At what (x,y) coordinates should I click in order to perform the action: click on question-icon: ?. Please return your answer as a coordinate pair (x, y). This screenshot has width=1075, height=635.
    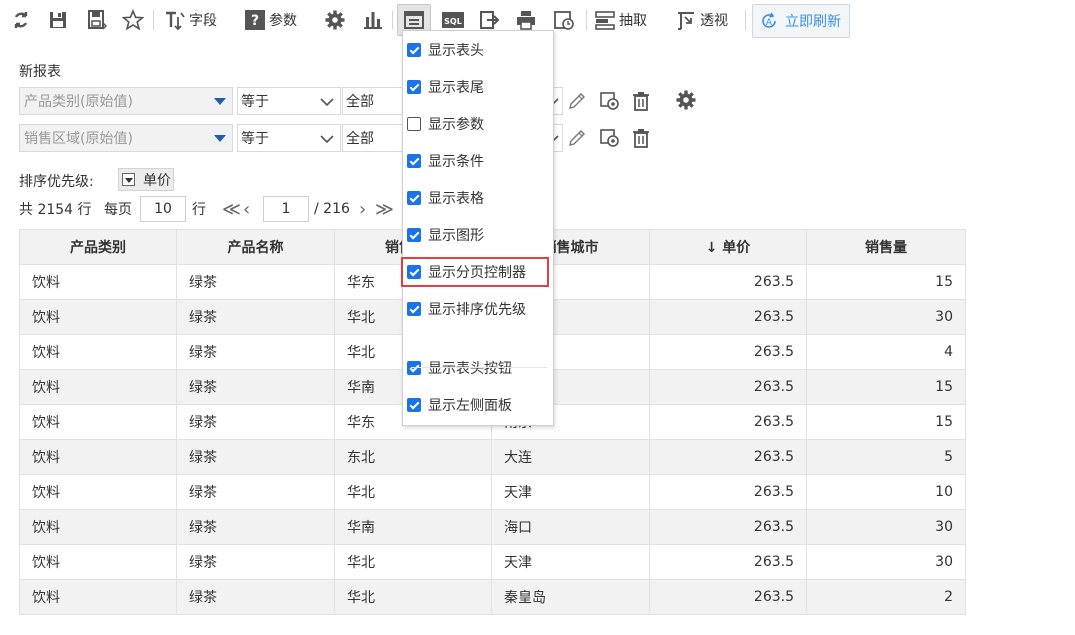
    Looking at the image, I should click on (255, 20).